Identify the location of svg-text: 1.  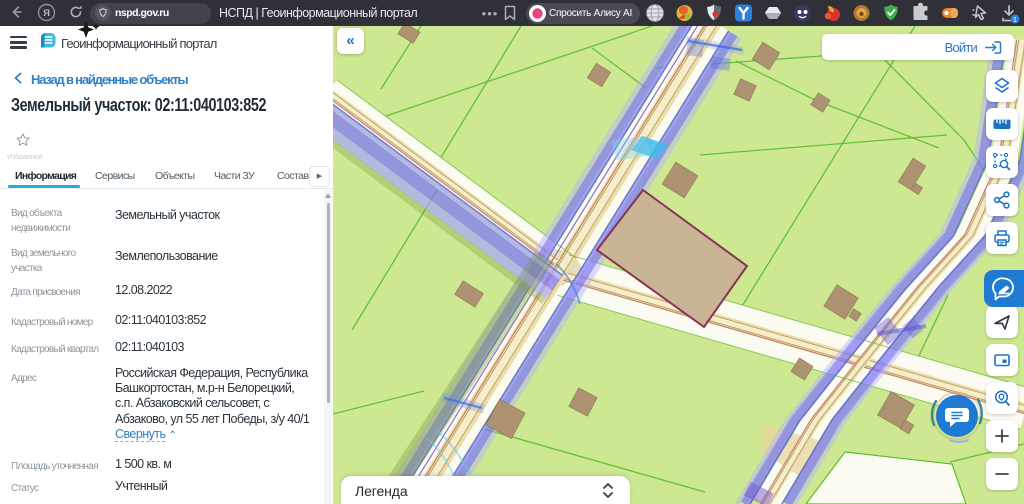
(1015, 19).